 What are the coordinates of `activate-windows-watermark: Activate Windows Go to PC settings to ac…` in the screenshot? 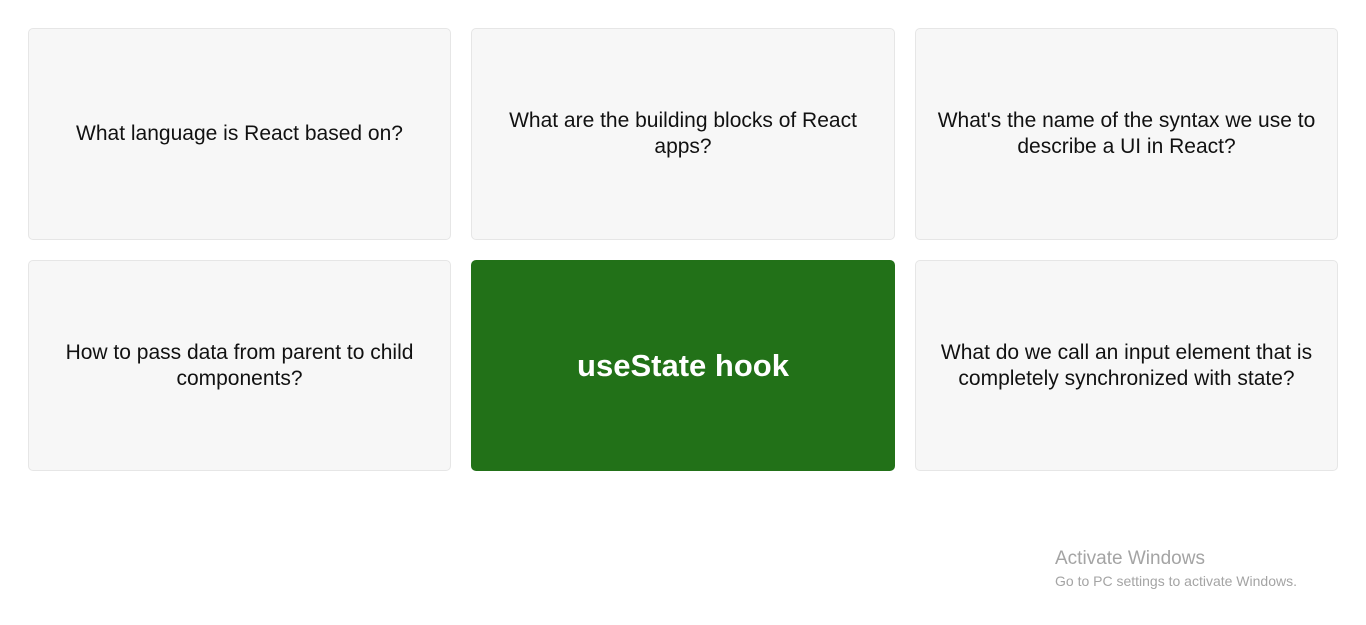 It's located at (1176, 570).